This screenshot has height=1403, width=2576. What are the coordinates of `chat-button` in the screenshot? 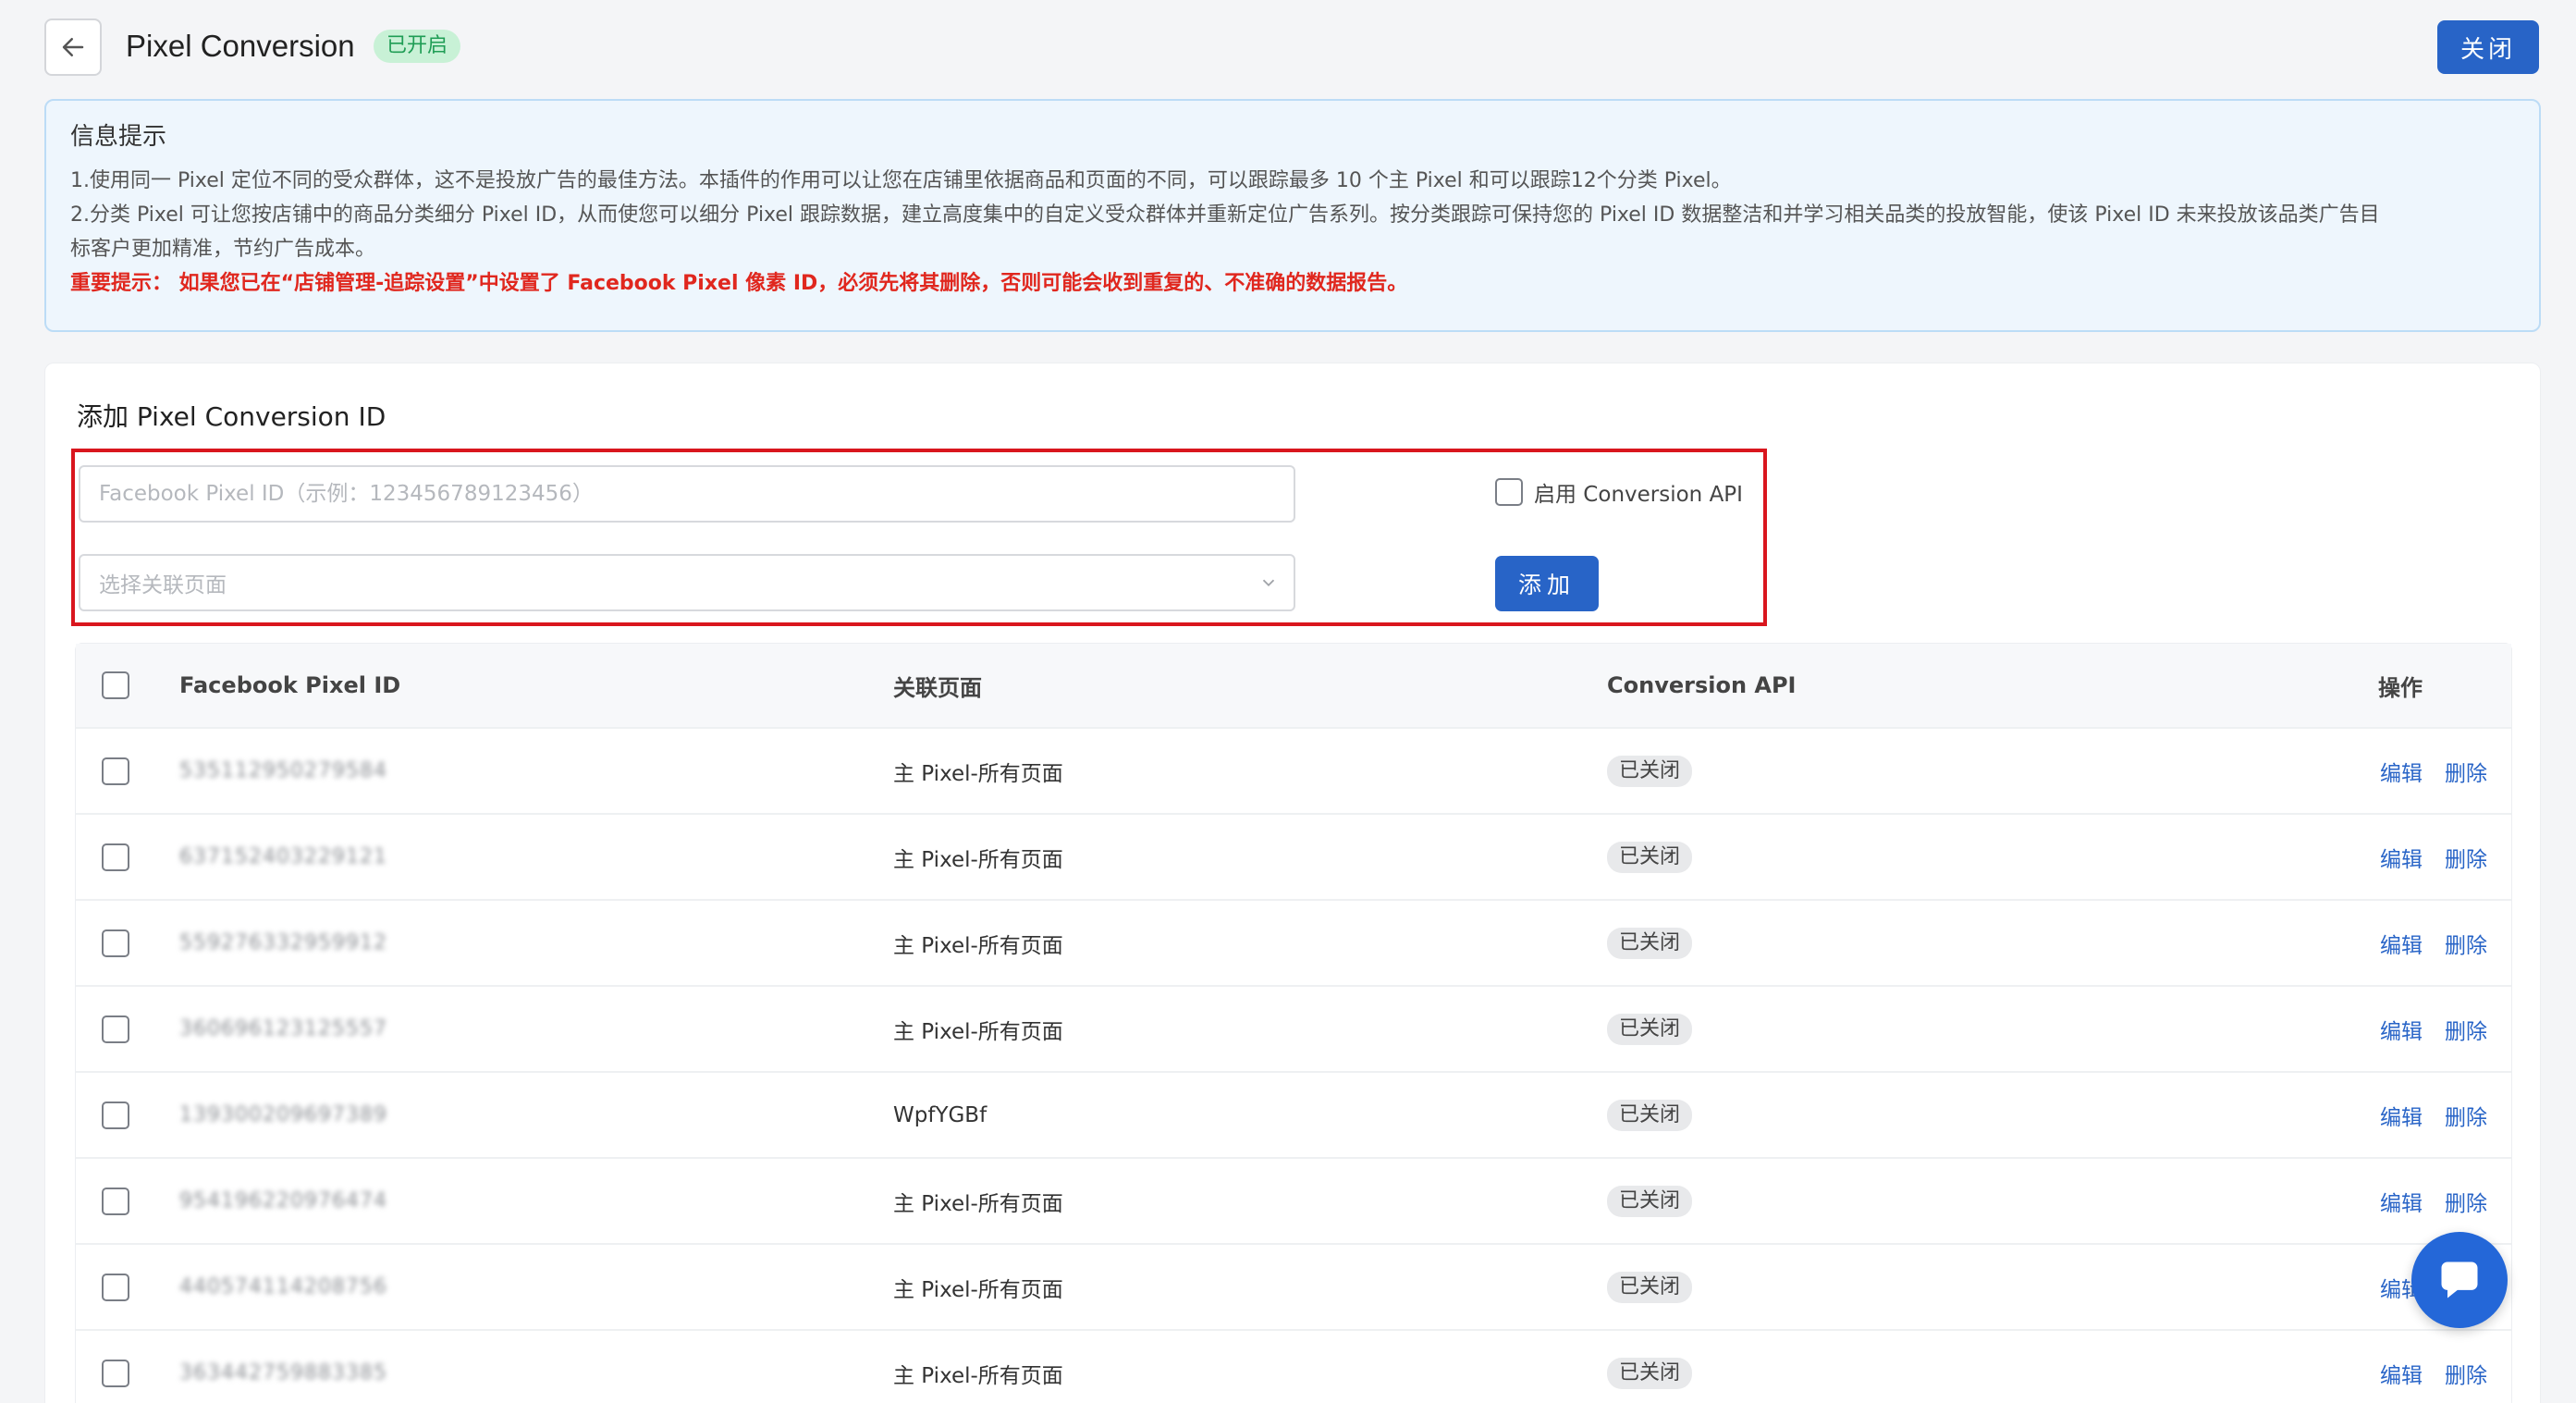 It's located at (2459, 1280).